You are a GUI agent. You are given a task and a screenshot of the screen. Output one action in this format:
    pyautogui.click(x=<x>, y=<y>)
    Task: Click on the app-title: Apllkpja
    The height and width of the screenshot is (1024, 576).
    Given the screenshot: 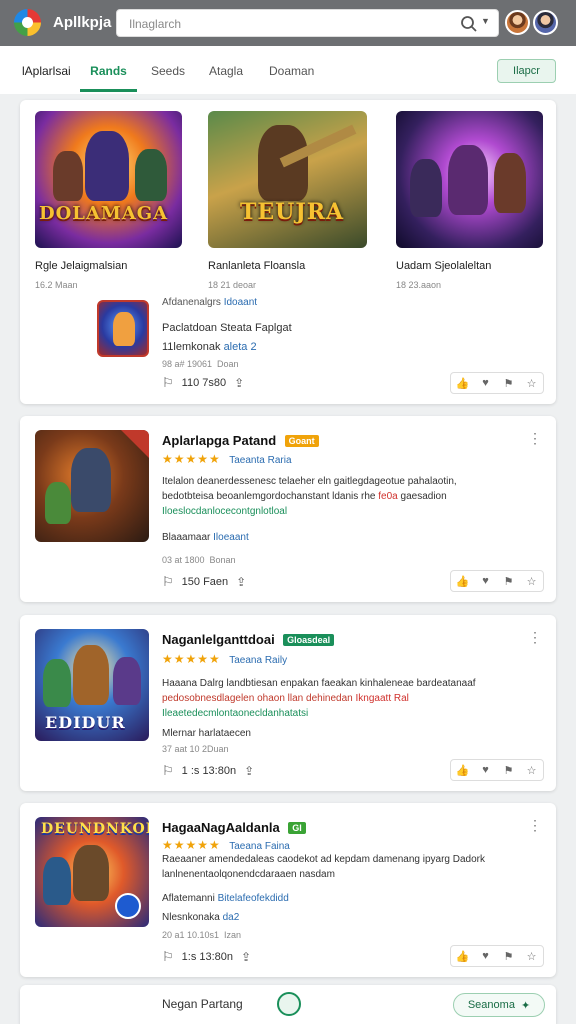 What is the action you would take?
    pyautogui.click(x=82, y=22)
    